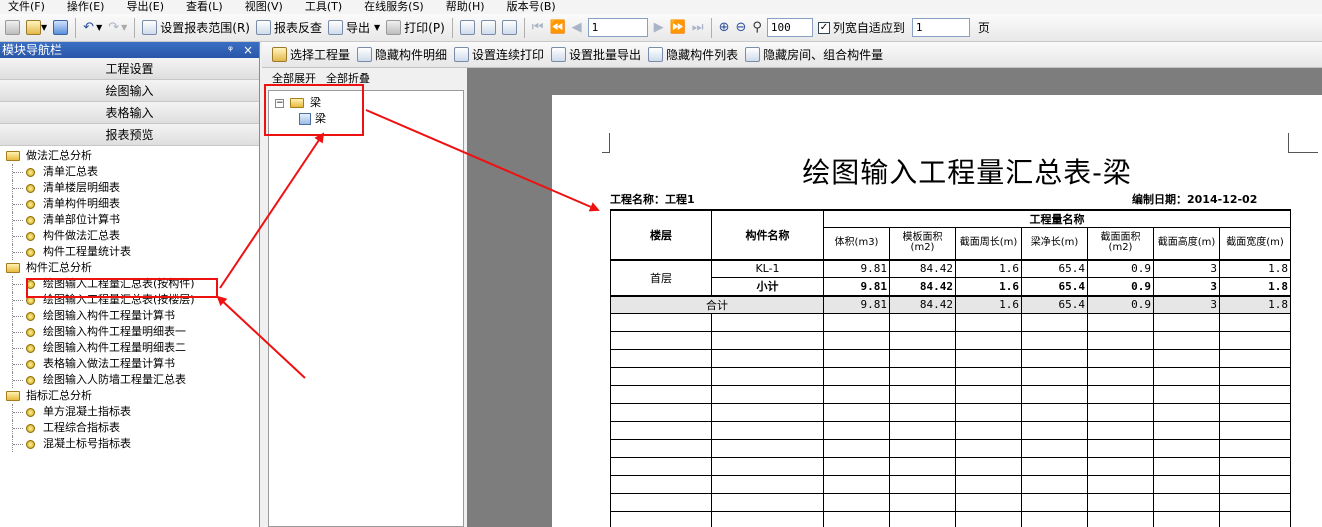 The image size is (1322, 527). Describe the element at coordinates (702, 55) in the screenshot. I see `hide-list-label: 隐藏构件列表` at that location.